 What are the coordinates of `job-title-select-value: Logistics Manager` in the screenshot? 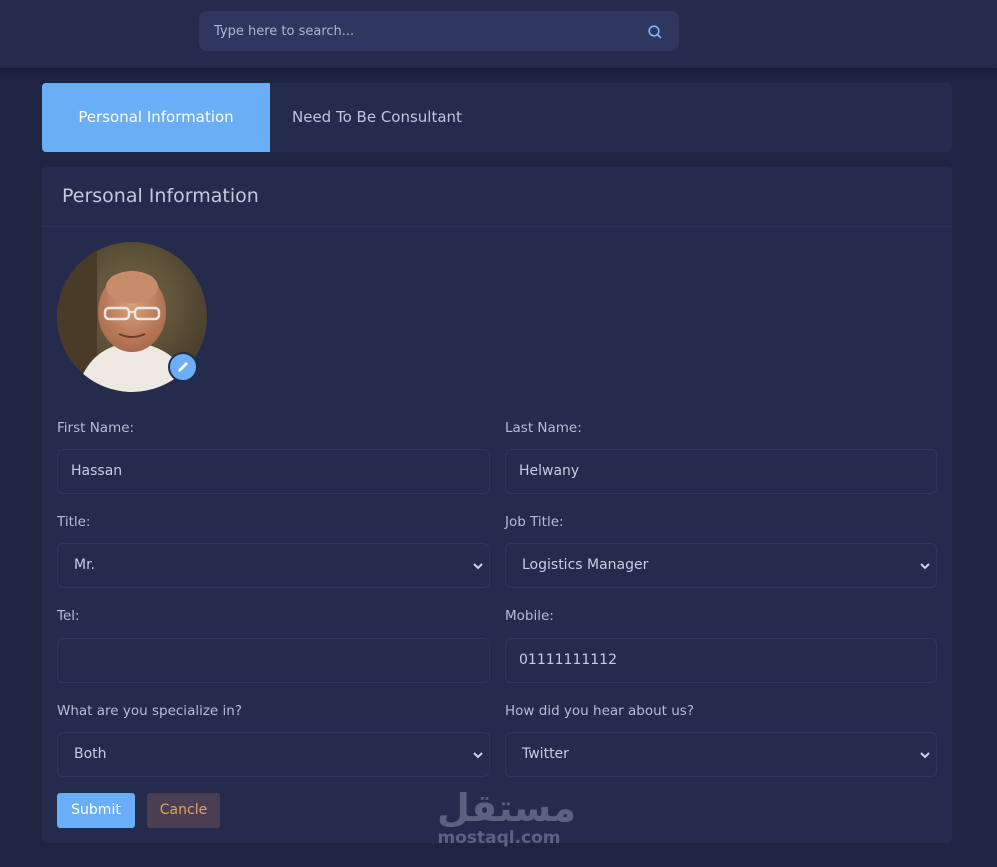 It's located at (585, 565).